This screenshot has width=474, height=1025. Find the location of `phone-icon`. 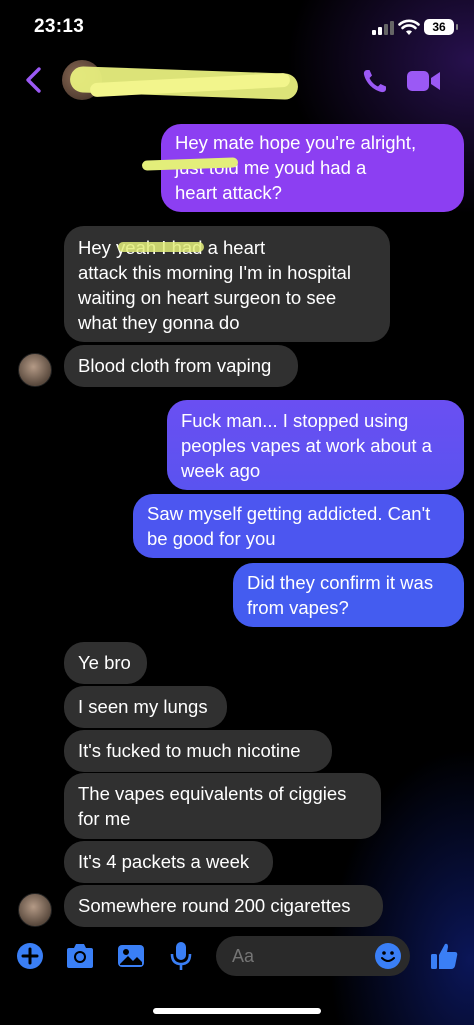

phone-icon is located at coordinates (375, 81).